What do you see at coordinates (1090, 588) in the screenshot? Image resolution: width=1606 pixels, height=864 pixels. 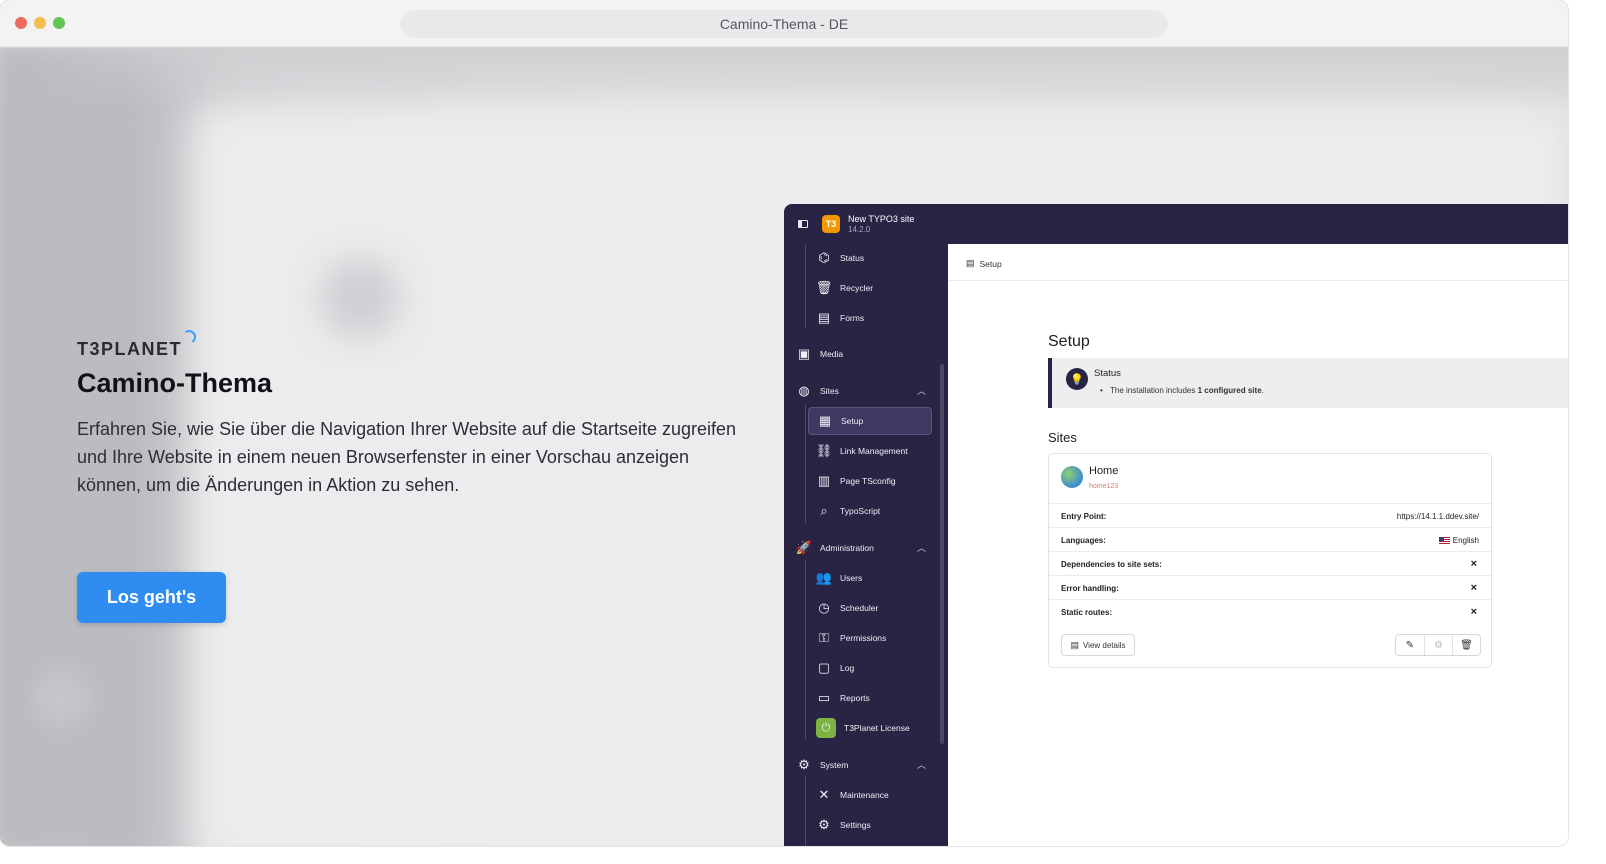 I see `row-label: Error handling:` at bounding box center [1090, 588].